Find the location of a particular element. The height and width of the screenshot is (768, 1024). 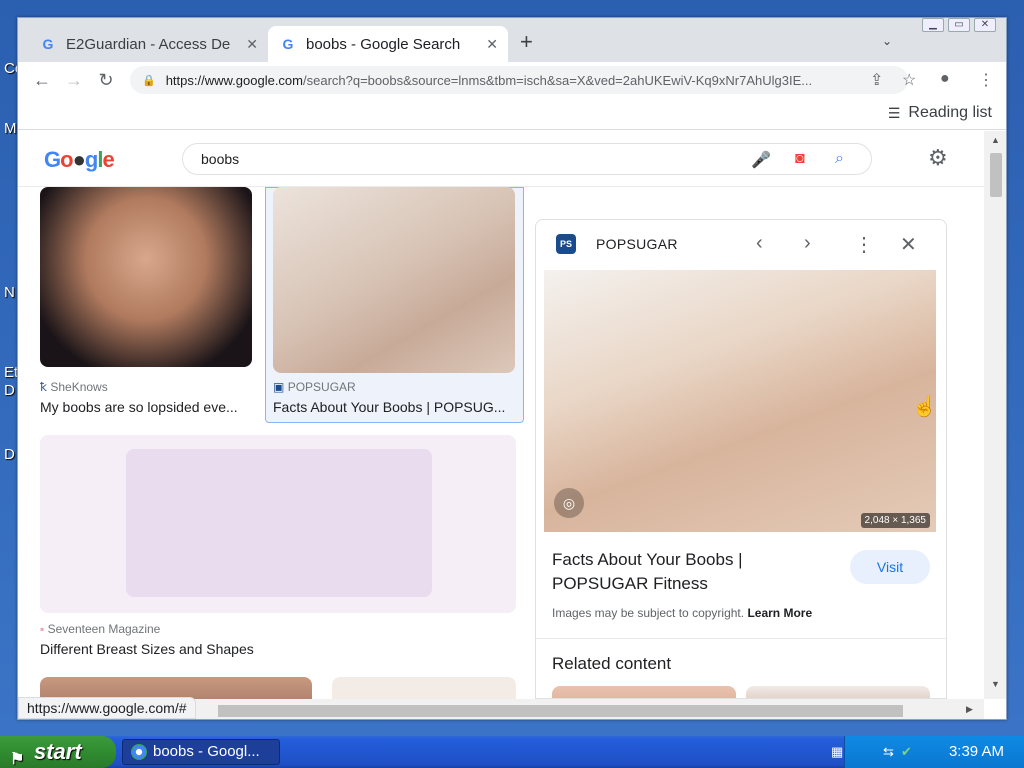

bookmarks-bar: ☰ Reading list is located at coordinates (512, 114).